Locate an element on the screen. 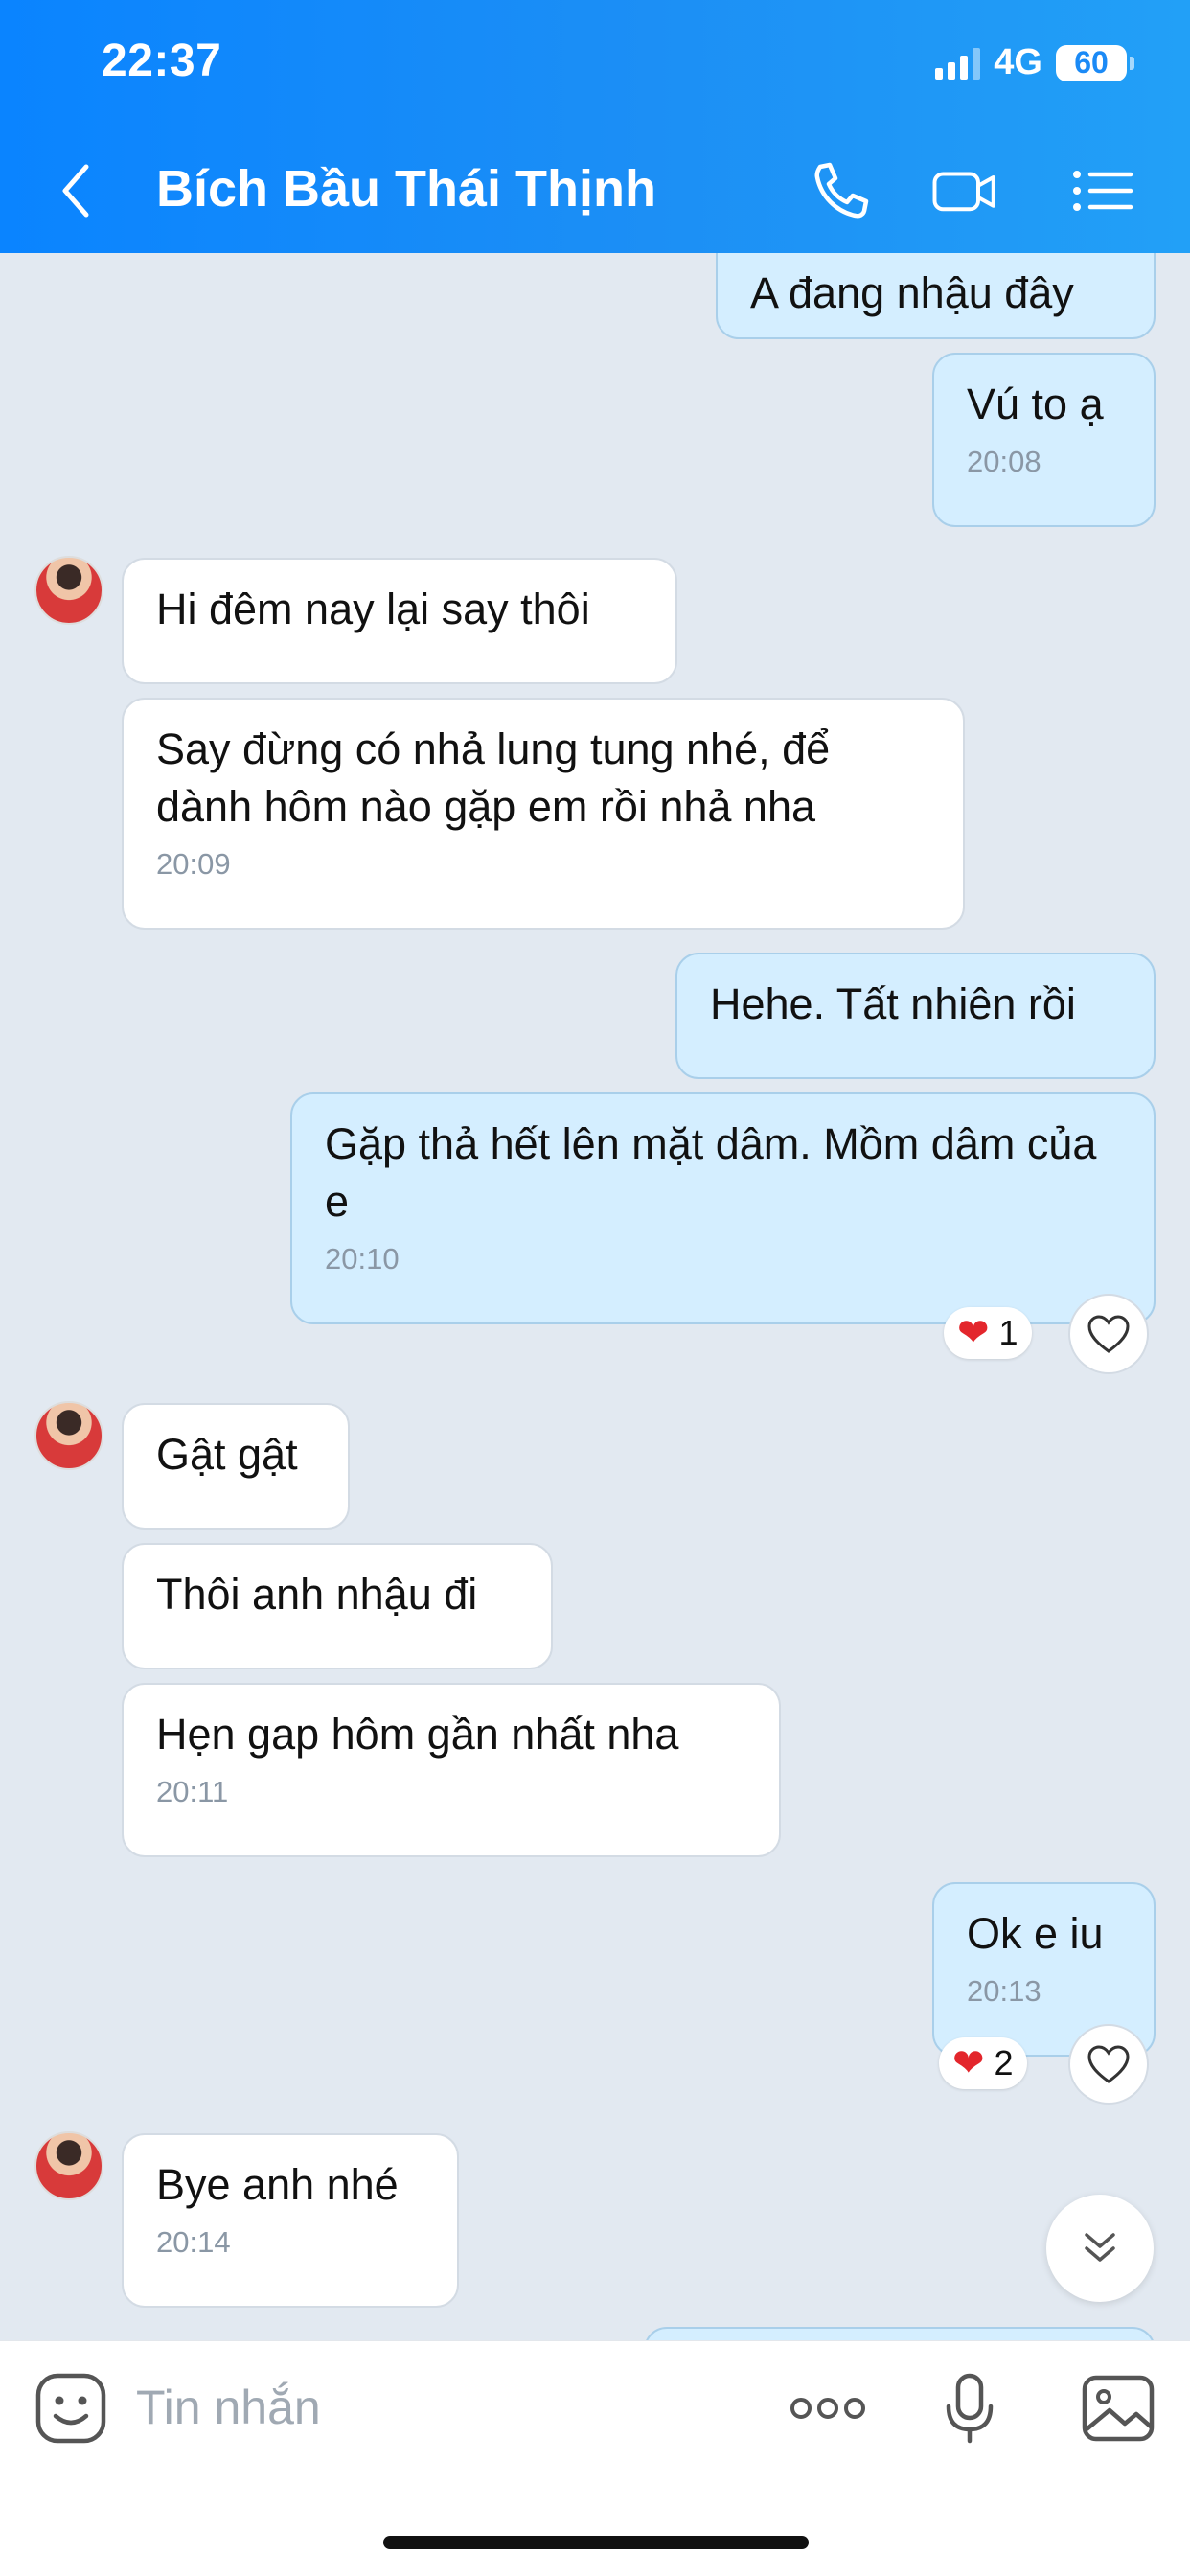 The height and width of the screenshot is (2576, 1190). more-icon is located at coordinates (828, 2408).